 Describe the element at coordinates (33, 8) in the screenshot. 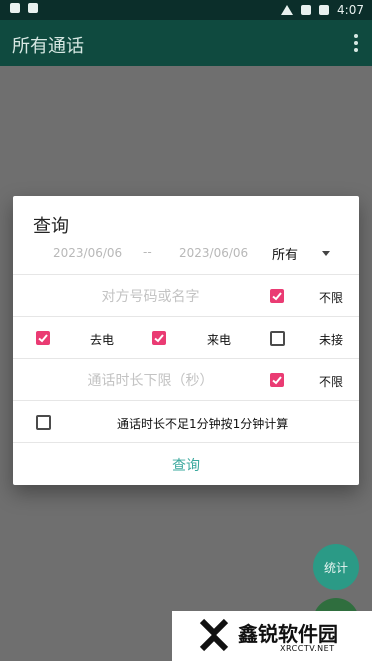

I see `a-icon` at that location.